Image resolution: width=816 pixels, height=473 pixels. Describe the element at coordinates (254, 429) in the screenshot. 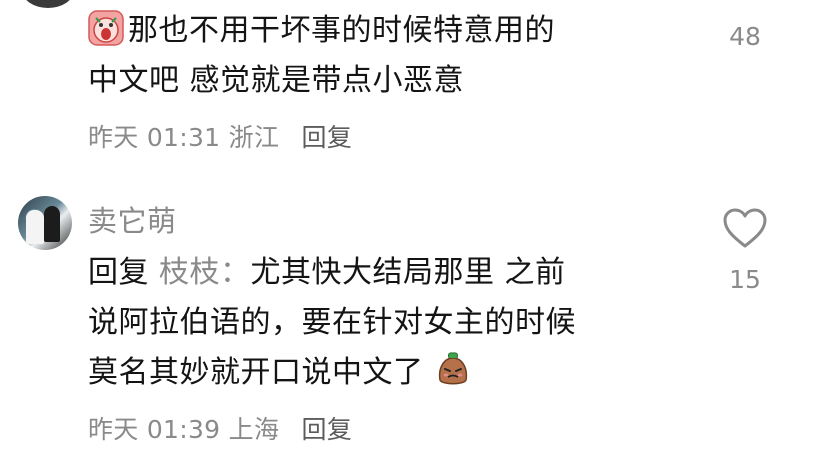

I see `comment-location: 上海` at that location.